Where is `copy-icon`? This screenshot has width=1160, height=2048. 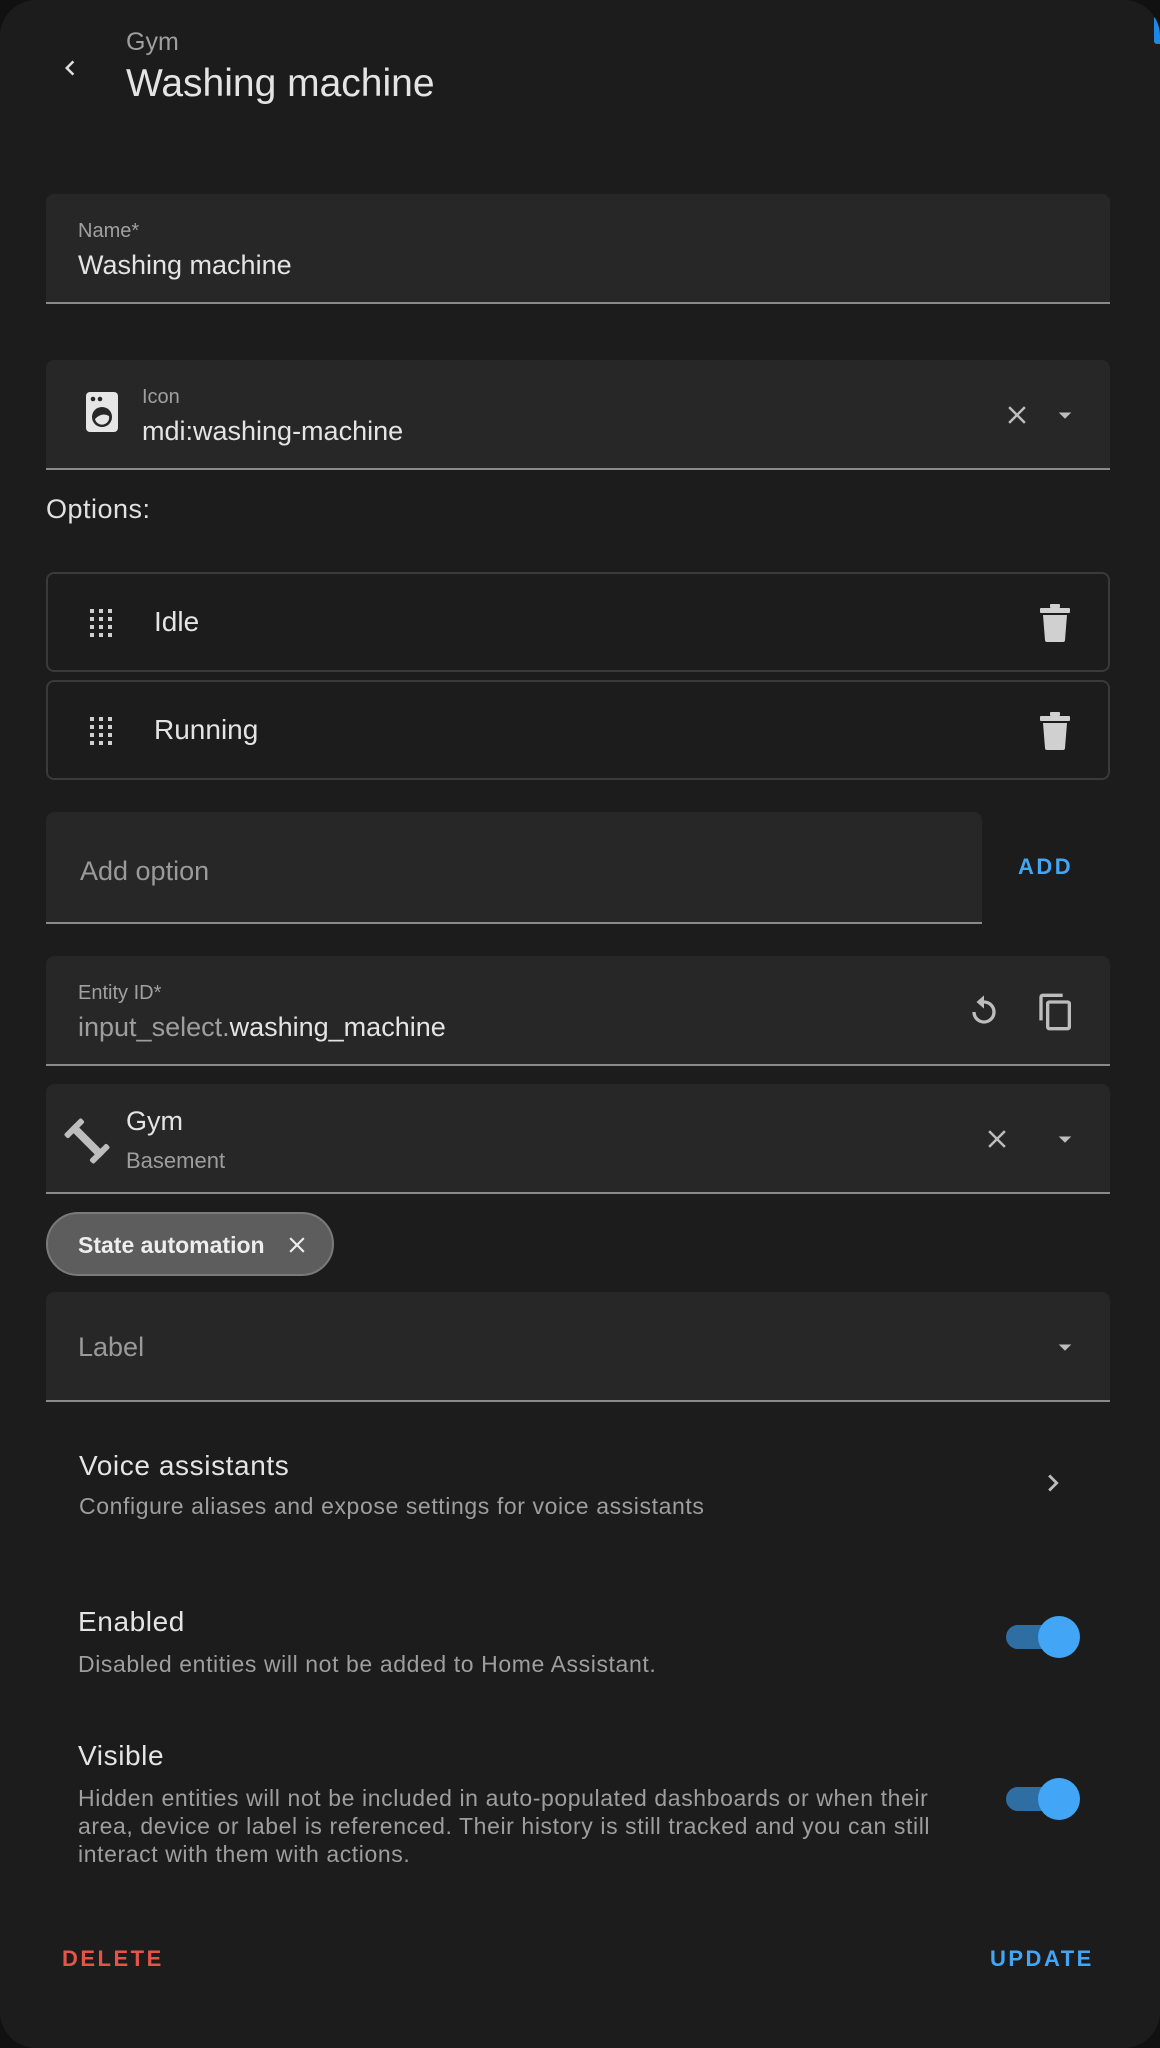
copy-icon is located at coordinates (1056, 1014).